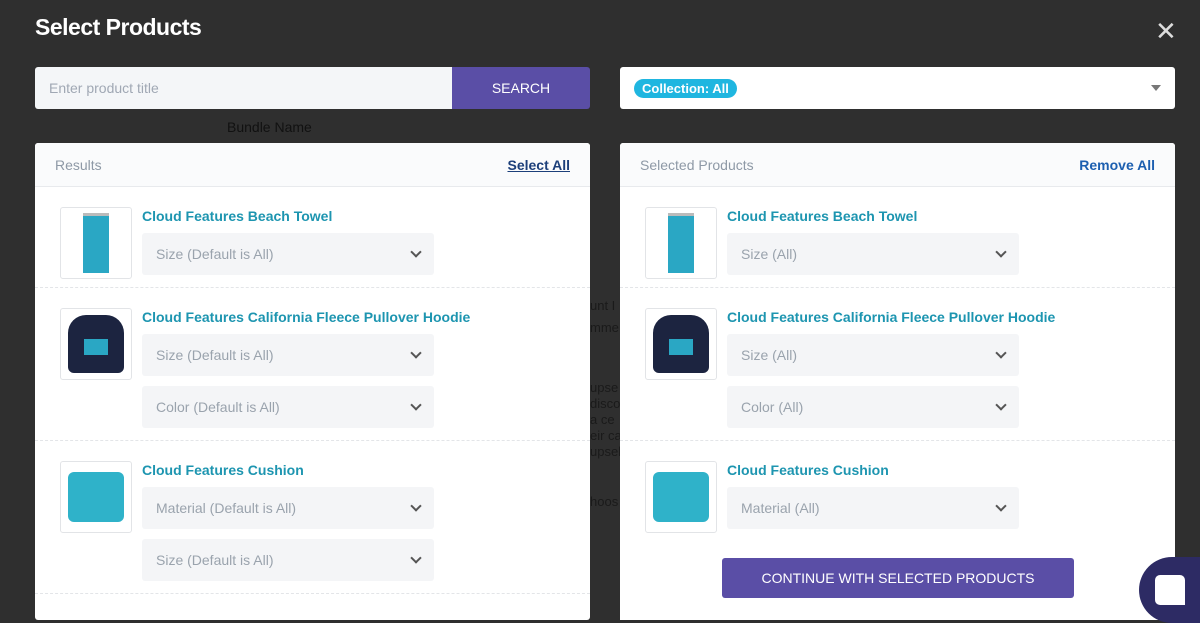 The width and height of the screenshot is (1200, 623). I want to click on background-text-fragment: mme, so click(604, 327).